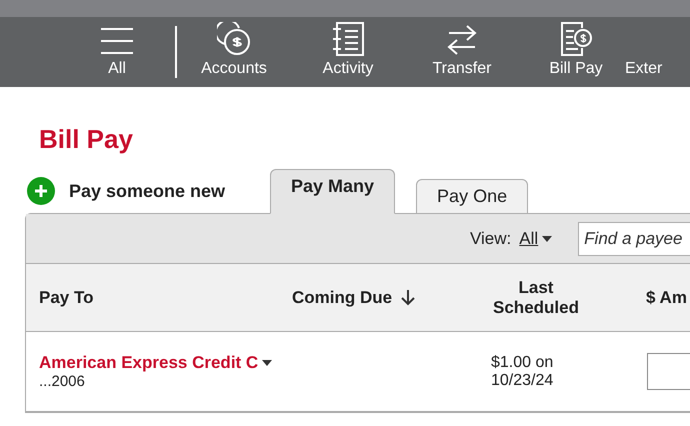 The image size is (690, 426). What do you see at coordinates (462, 40) in the screenshot?
I see `transfer-icon` at bounding box center [462, 40].